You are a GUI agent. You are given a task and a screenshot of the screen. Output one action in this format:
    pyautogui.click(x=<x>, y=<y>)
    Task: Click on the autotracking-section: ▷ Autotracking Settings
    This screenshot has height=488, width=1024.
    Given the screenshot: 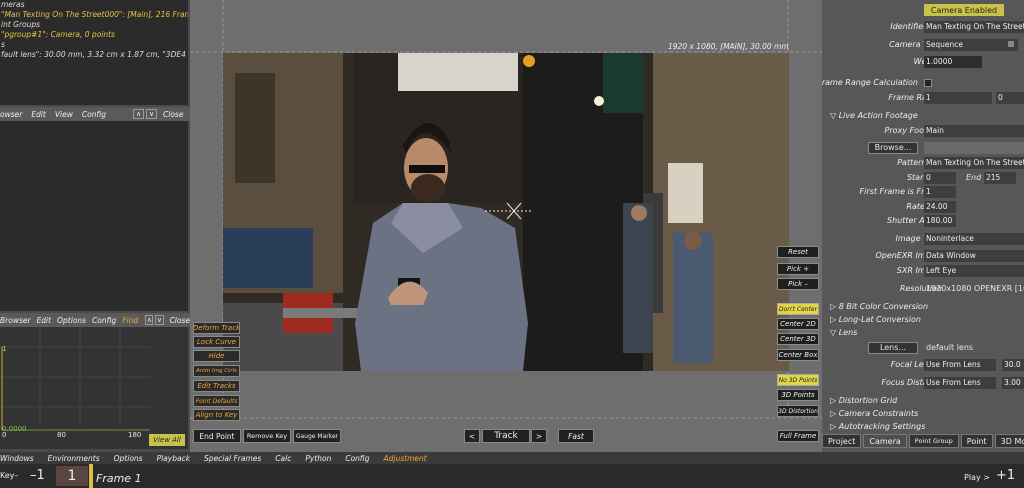 What is the action you would take?
    pyautogui.click(x=877, y=426)
    